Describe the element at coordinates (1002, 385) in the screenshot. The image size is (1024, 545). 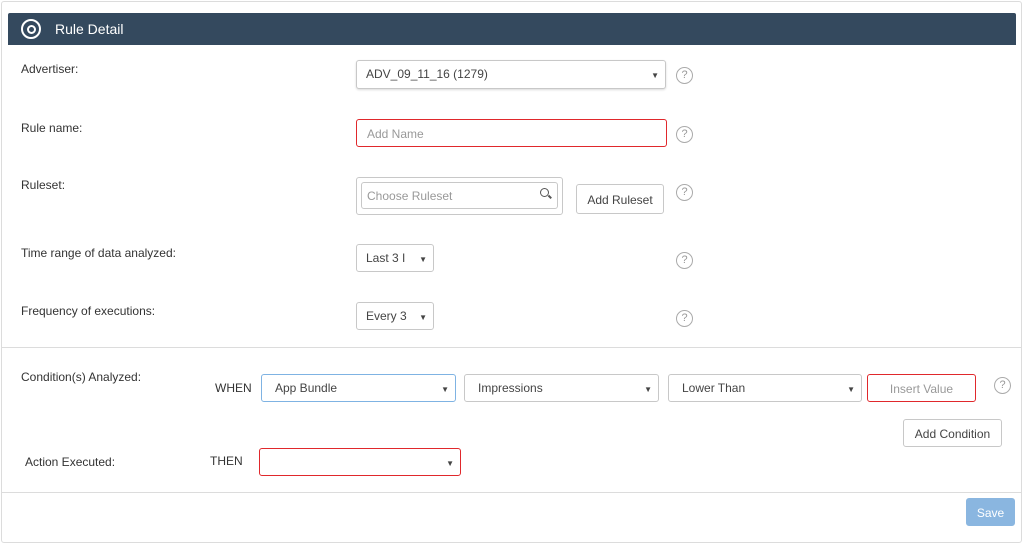
I see `help-icon-conditions: ?` at that location.